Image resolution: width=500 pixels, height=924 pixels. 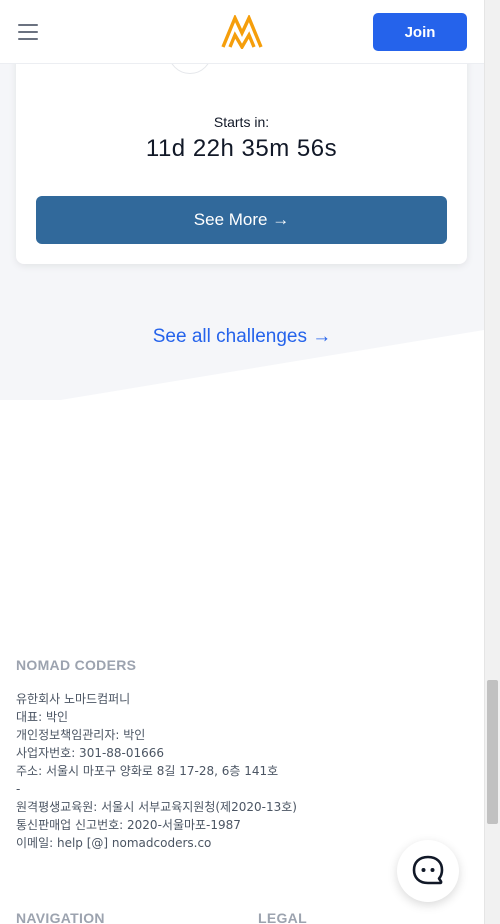 I want to click on company-info-line: 주소: 서울시 마포구 양화로 8길 17-28, 6층 141호, so click(x=147, y=771).